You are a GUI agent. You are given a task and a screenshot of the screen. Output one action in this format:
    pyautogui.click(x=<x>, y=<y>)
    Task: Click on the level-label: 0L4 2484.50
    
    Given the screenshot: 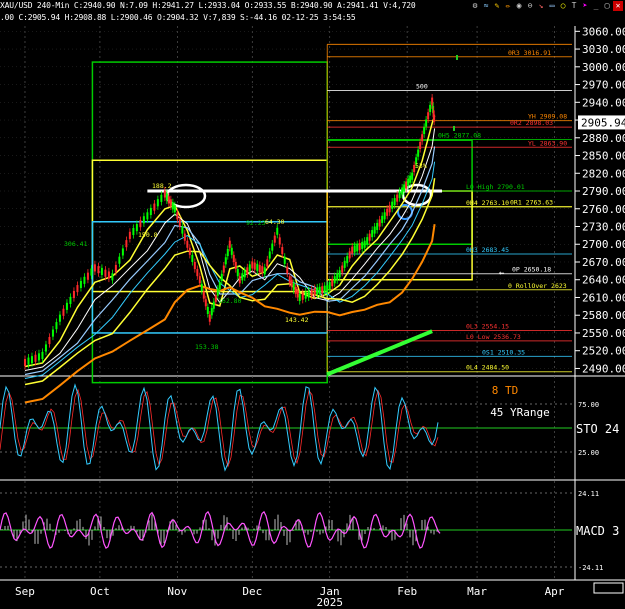 What is the action you would take?
    pyautogui.click(x=487, y=368)
    